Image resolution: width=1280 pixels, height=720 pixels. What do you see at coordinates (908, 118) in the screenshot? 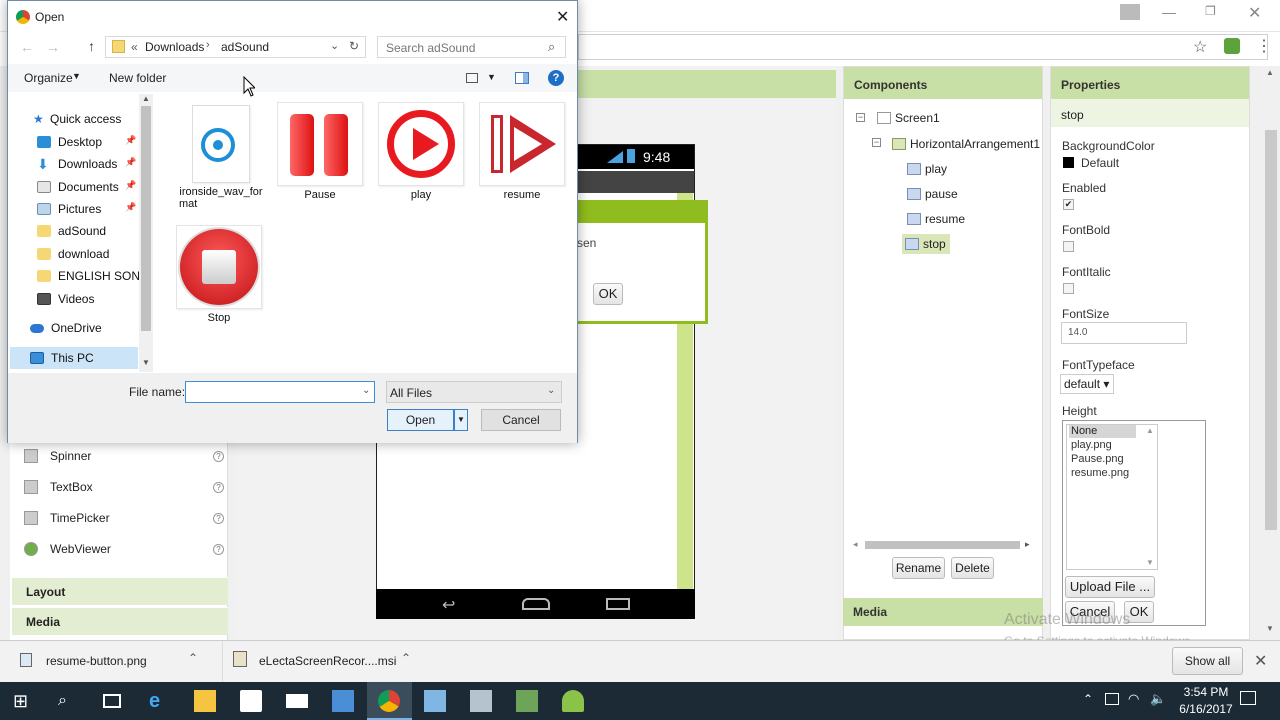
I see `tree-screen1: Screen1` at bounding box center [908, 118].